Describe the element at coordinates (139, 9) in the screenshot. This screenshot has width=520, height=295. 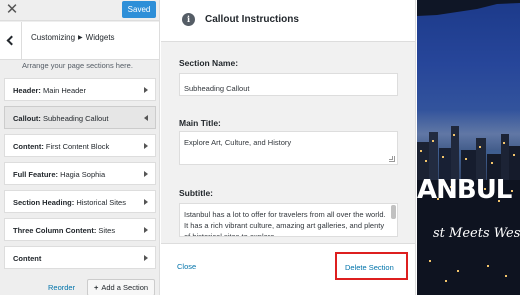
I see `saved-button: Saved` at that location.